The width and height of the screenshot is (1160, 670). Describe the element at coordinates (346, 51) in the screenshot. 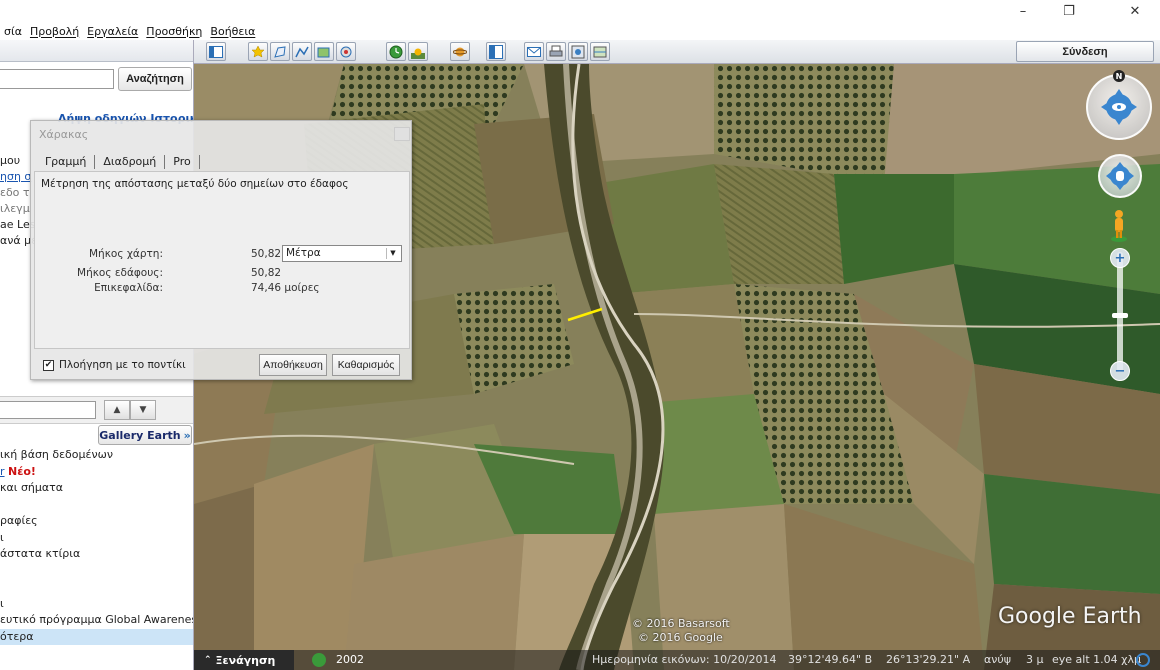

I see `record-tour-button` at that location.